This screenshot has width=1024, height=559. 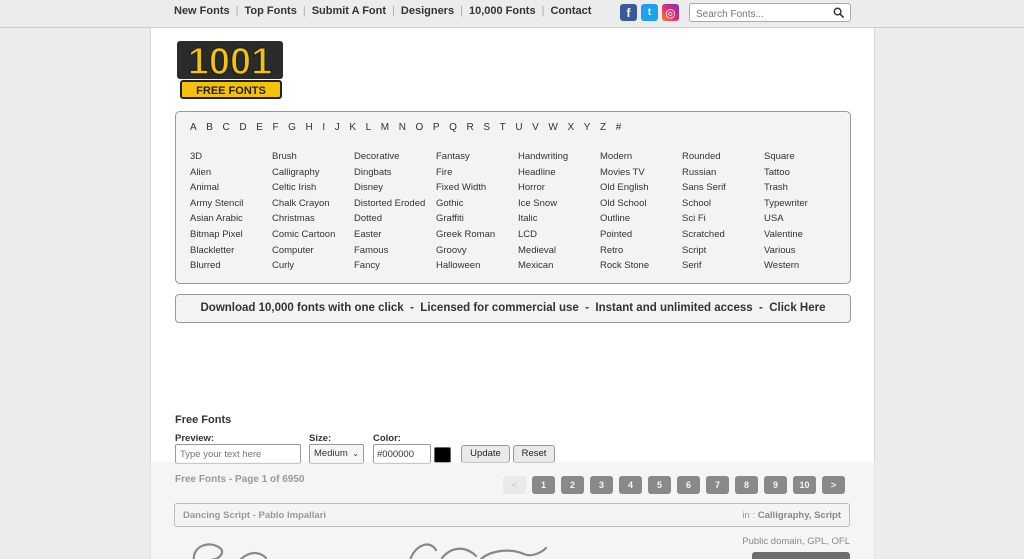 I want to click on nav-designers: Designers, so click(x=427, y=11).